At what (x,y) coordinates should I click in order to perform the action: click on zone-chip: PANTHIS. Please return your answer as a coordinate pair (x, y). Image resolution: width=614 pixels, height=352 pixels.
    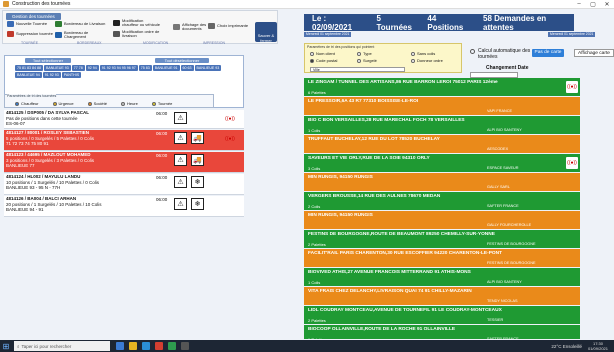
    Looking at the image, I should click on (71, 75).